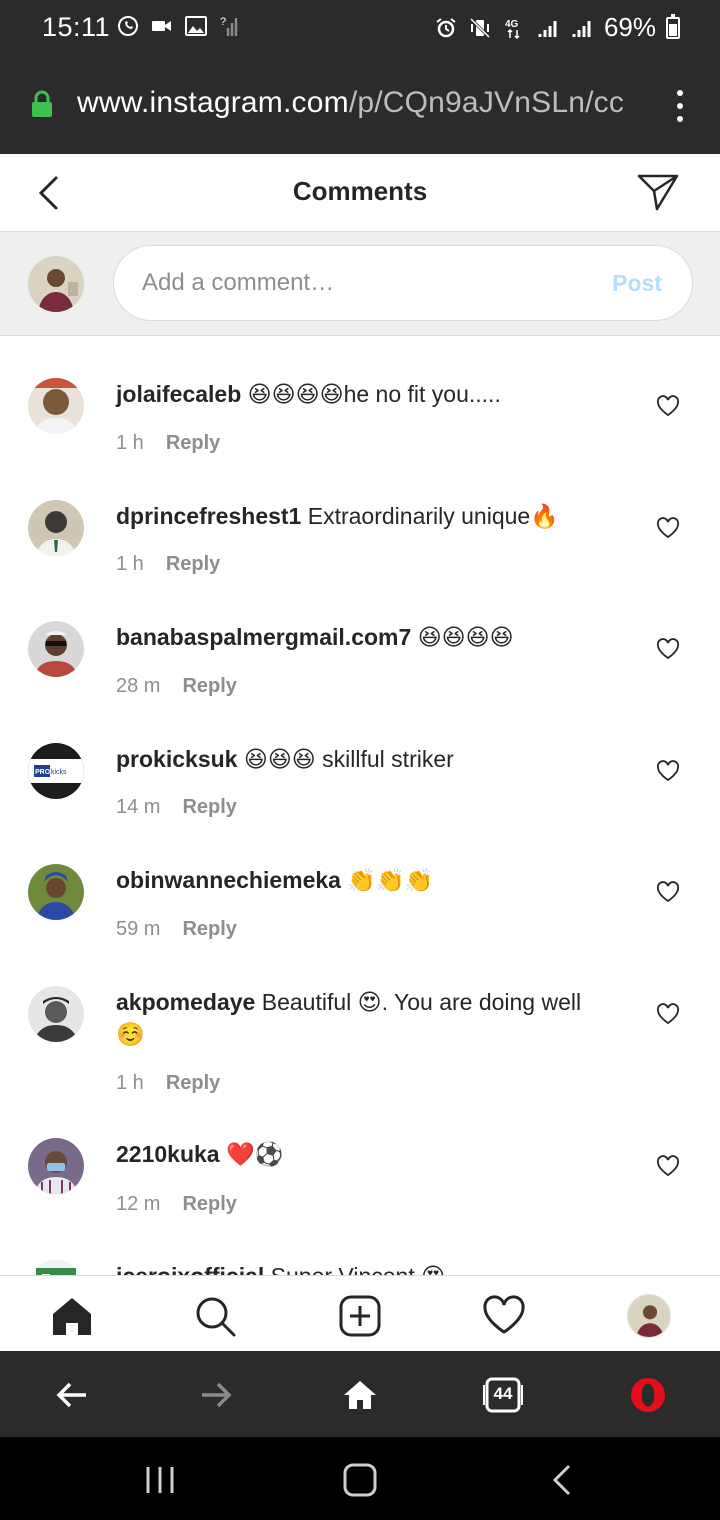 The width and height of the screenshot is (720, 1520). I want to click on browser-menu-button, so click(680, 106).